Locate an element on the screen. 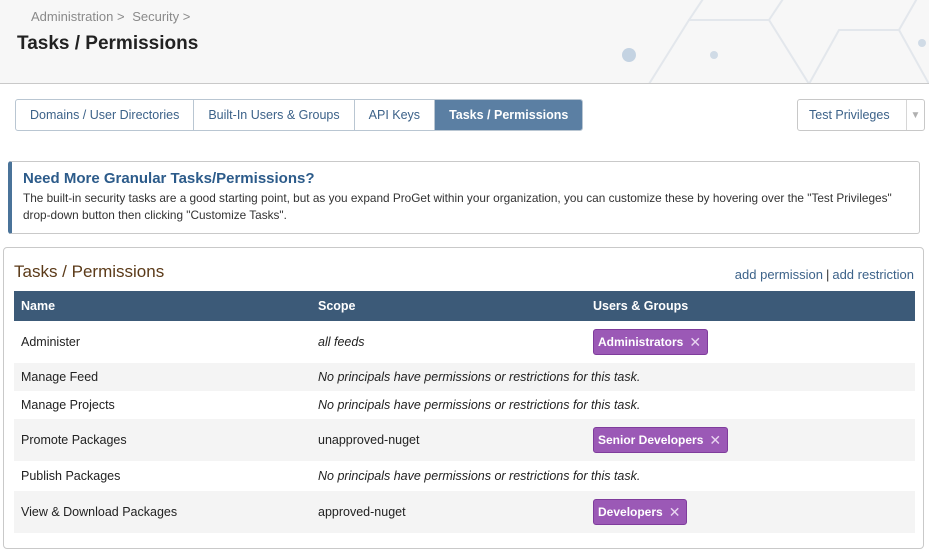  task-name: View & Download Packages is located at coordinates (99, 512).